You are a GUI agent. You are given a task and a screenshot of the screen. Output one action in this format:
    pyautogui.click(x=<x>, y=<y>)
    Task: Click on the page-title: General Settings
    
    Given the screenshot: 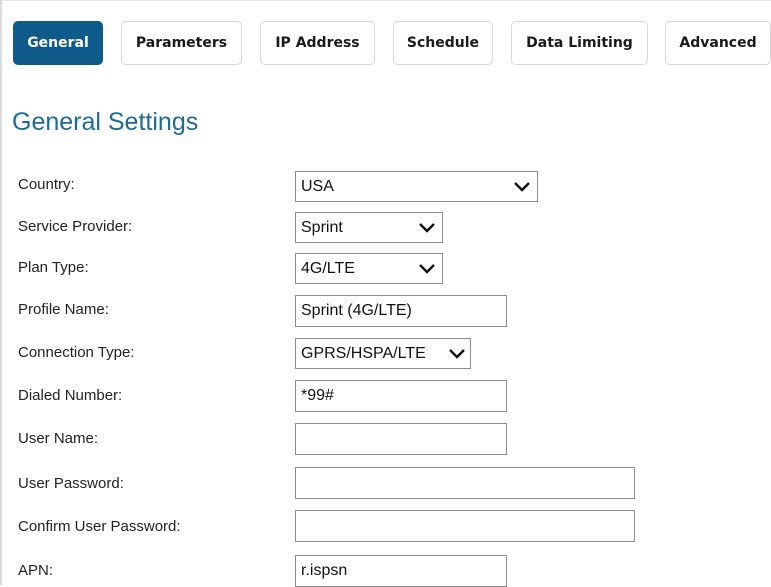 What is the action you would take?
    pyautogui.click(x=105, y=122)
    